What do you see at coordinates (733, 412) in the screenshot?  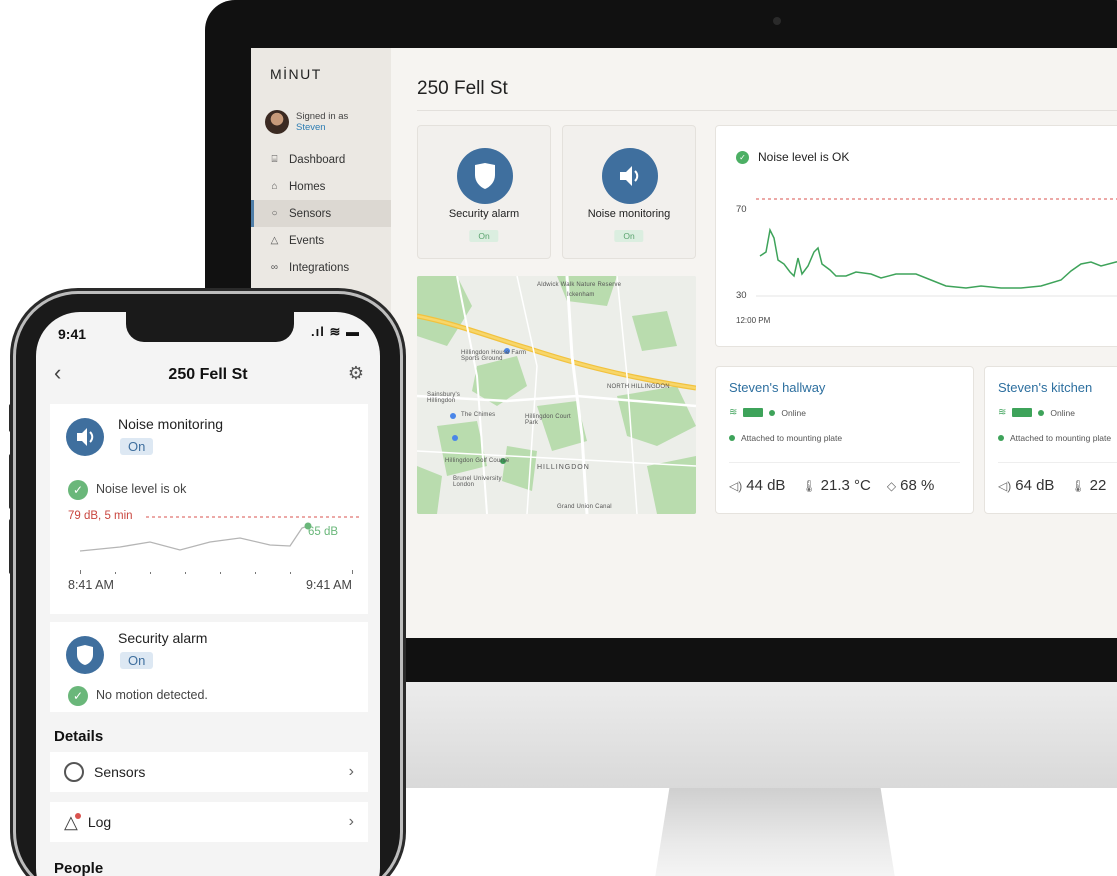 I see `wifi-icon: ≋` at bounding box center [733, 412].